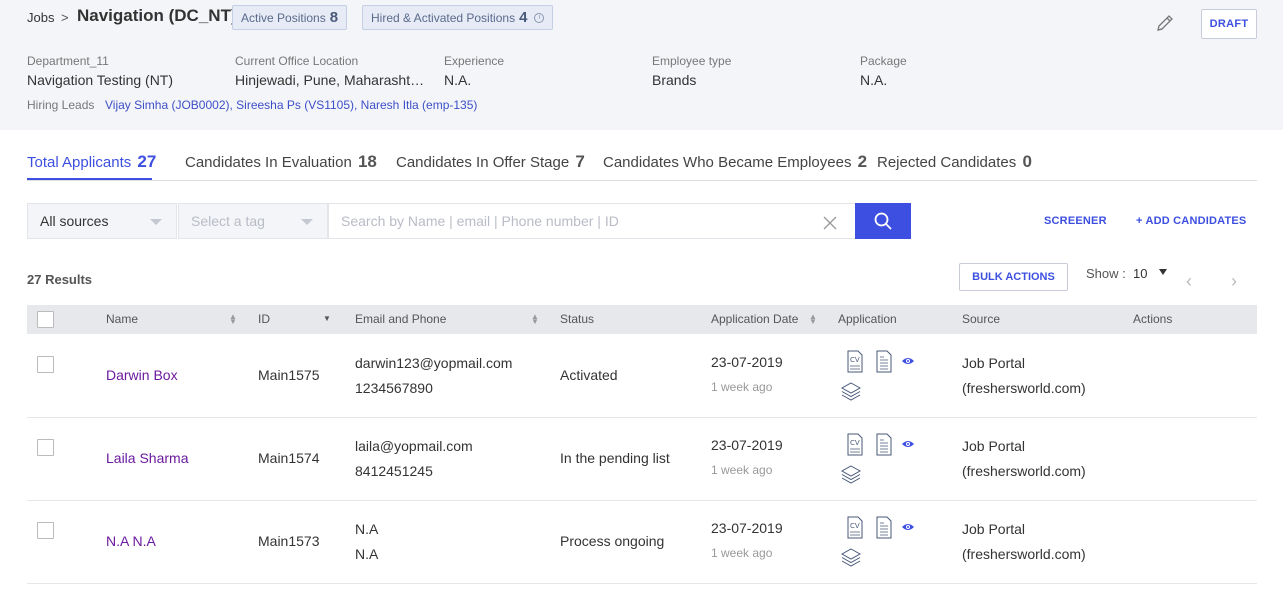 This screenshot has width=1283, height=608. Describe the element at coordinates (947, 162) in the screenshot. I see `tab-label: Rejected Candidates` at that location.